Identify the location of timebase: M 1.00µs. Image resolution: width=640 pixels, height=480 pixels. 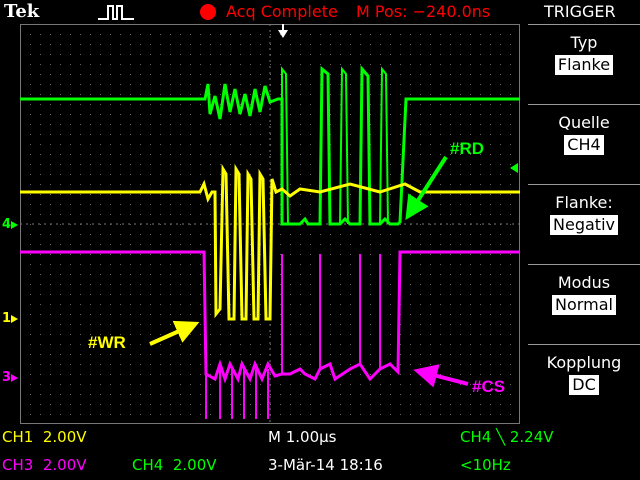
(302, 437).